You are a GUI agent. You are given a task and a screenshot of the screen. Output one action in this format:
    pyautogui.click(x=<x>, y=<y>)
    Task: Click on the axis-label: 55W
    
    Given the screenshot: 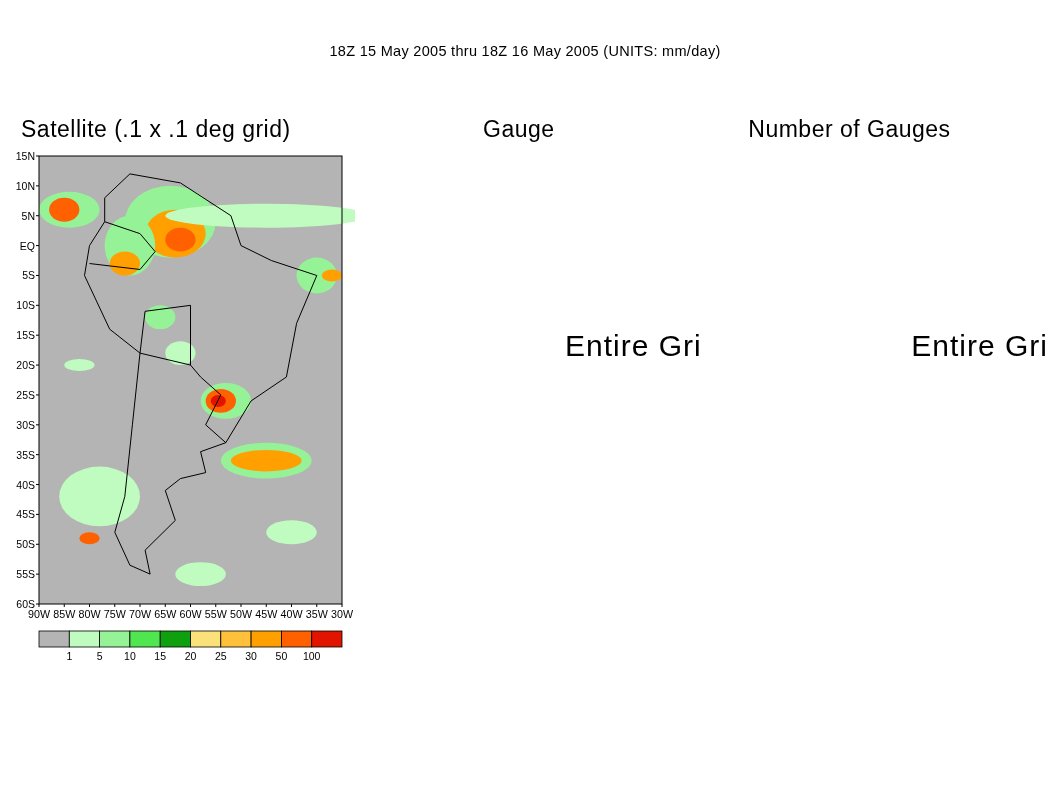 What is the action you would take?
    pyautogui.click(x=215, y=614)
    